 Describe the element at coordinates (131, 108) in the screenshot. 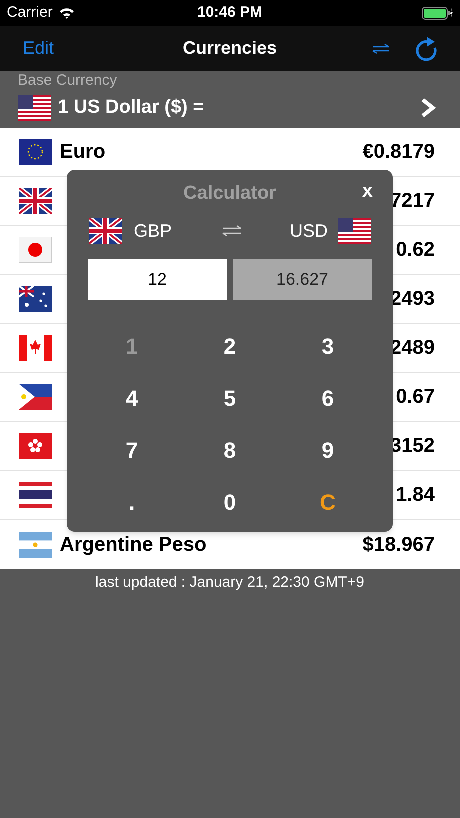

I see `base-currency-label: 1 US Dollar ($) =` at that location.